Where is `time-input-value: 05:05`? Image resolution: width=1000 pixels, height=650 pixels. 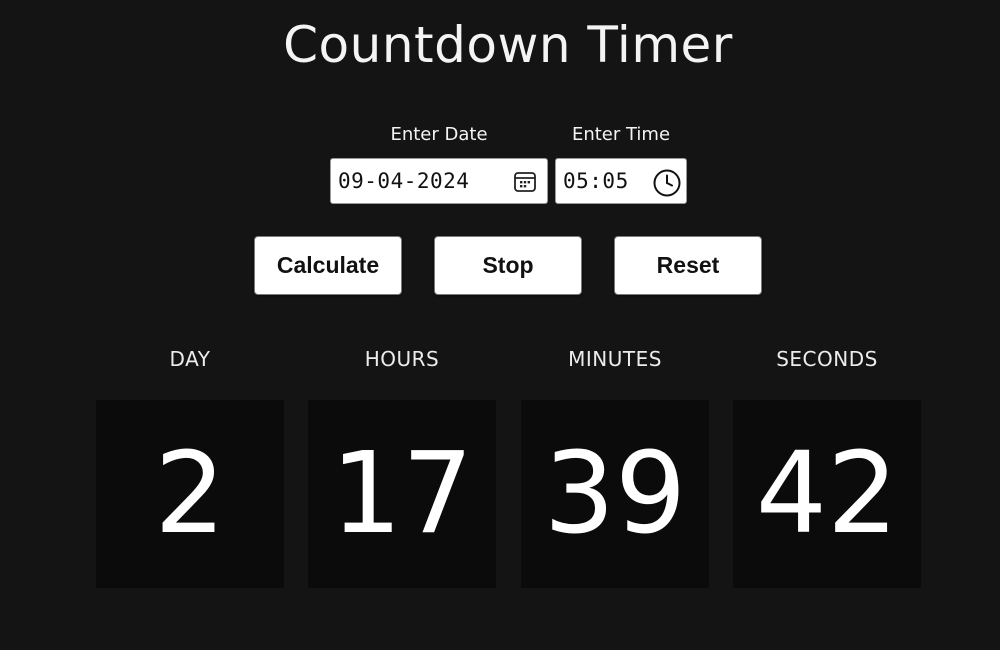
time-input-value: 05:05 is located at coordinates (596, 181).